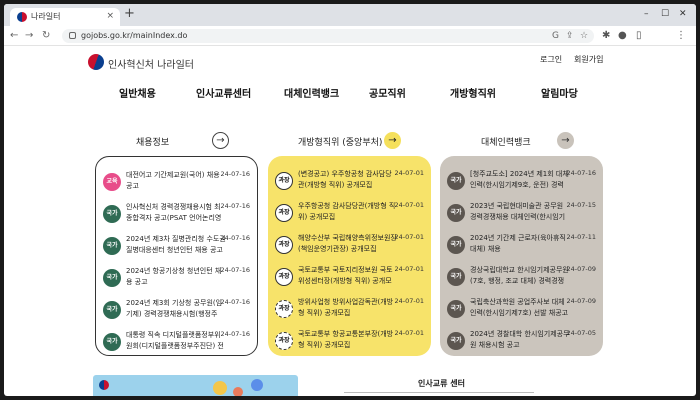 The image size is (700, 400). I want to click on banner-logo-icon, so click(104, 385).